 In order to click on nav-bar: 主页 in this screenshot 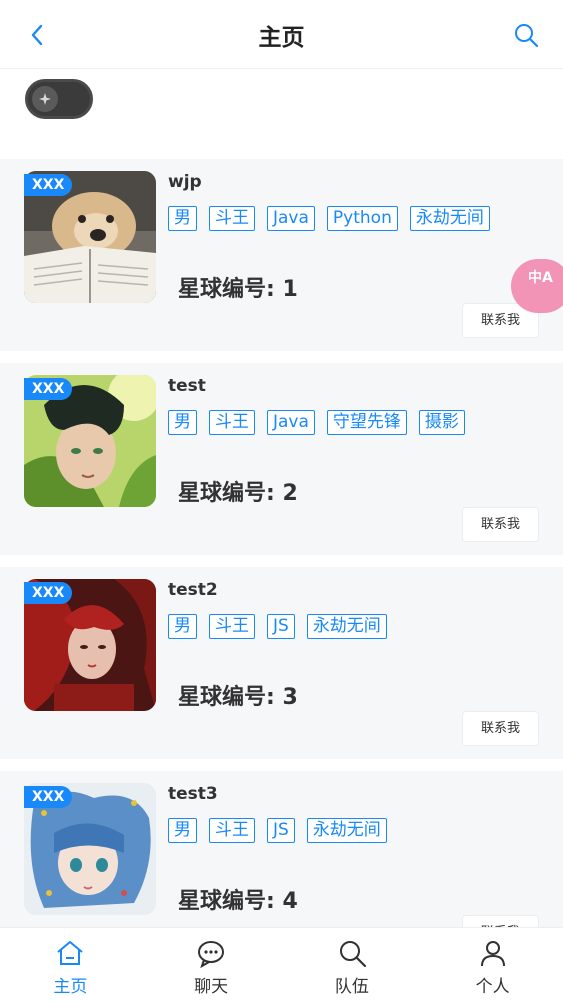, I will do `click(281, 34)`.